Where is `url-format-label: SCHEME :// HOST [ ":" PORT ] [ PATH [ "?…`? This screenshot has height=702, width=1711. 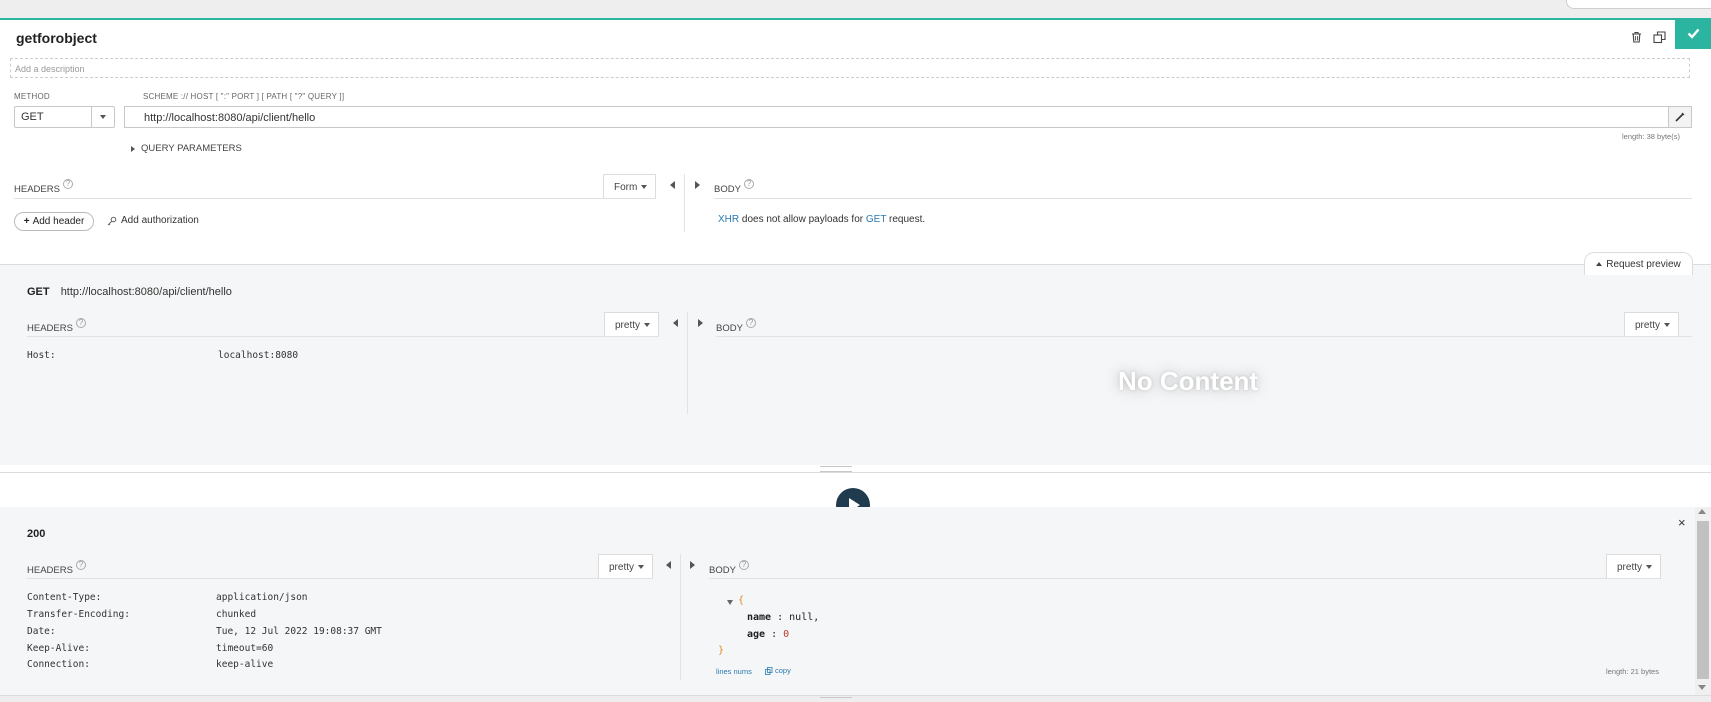
url-format-label: SCHEME :// HOST [ ":" PORT ] [ PATH [ "?… is located at coordinates (244, 96).